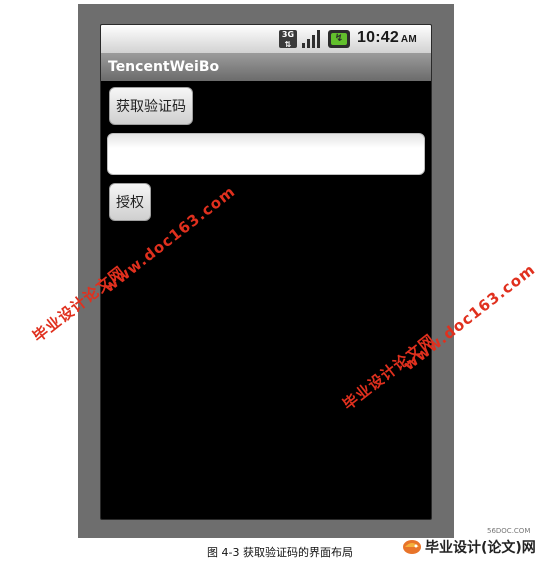 Image resolution: width=560 pixels, height=561 pixels. What do you see at coordinates (408, 39) in the screenshot?
I see `clock-ampm: AM` at bounding box center [408, 39].